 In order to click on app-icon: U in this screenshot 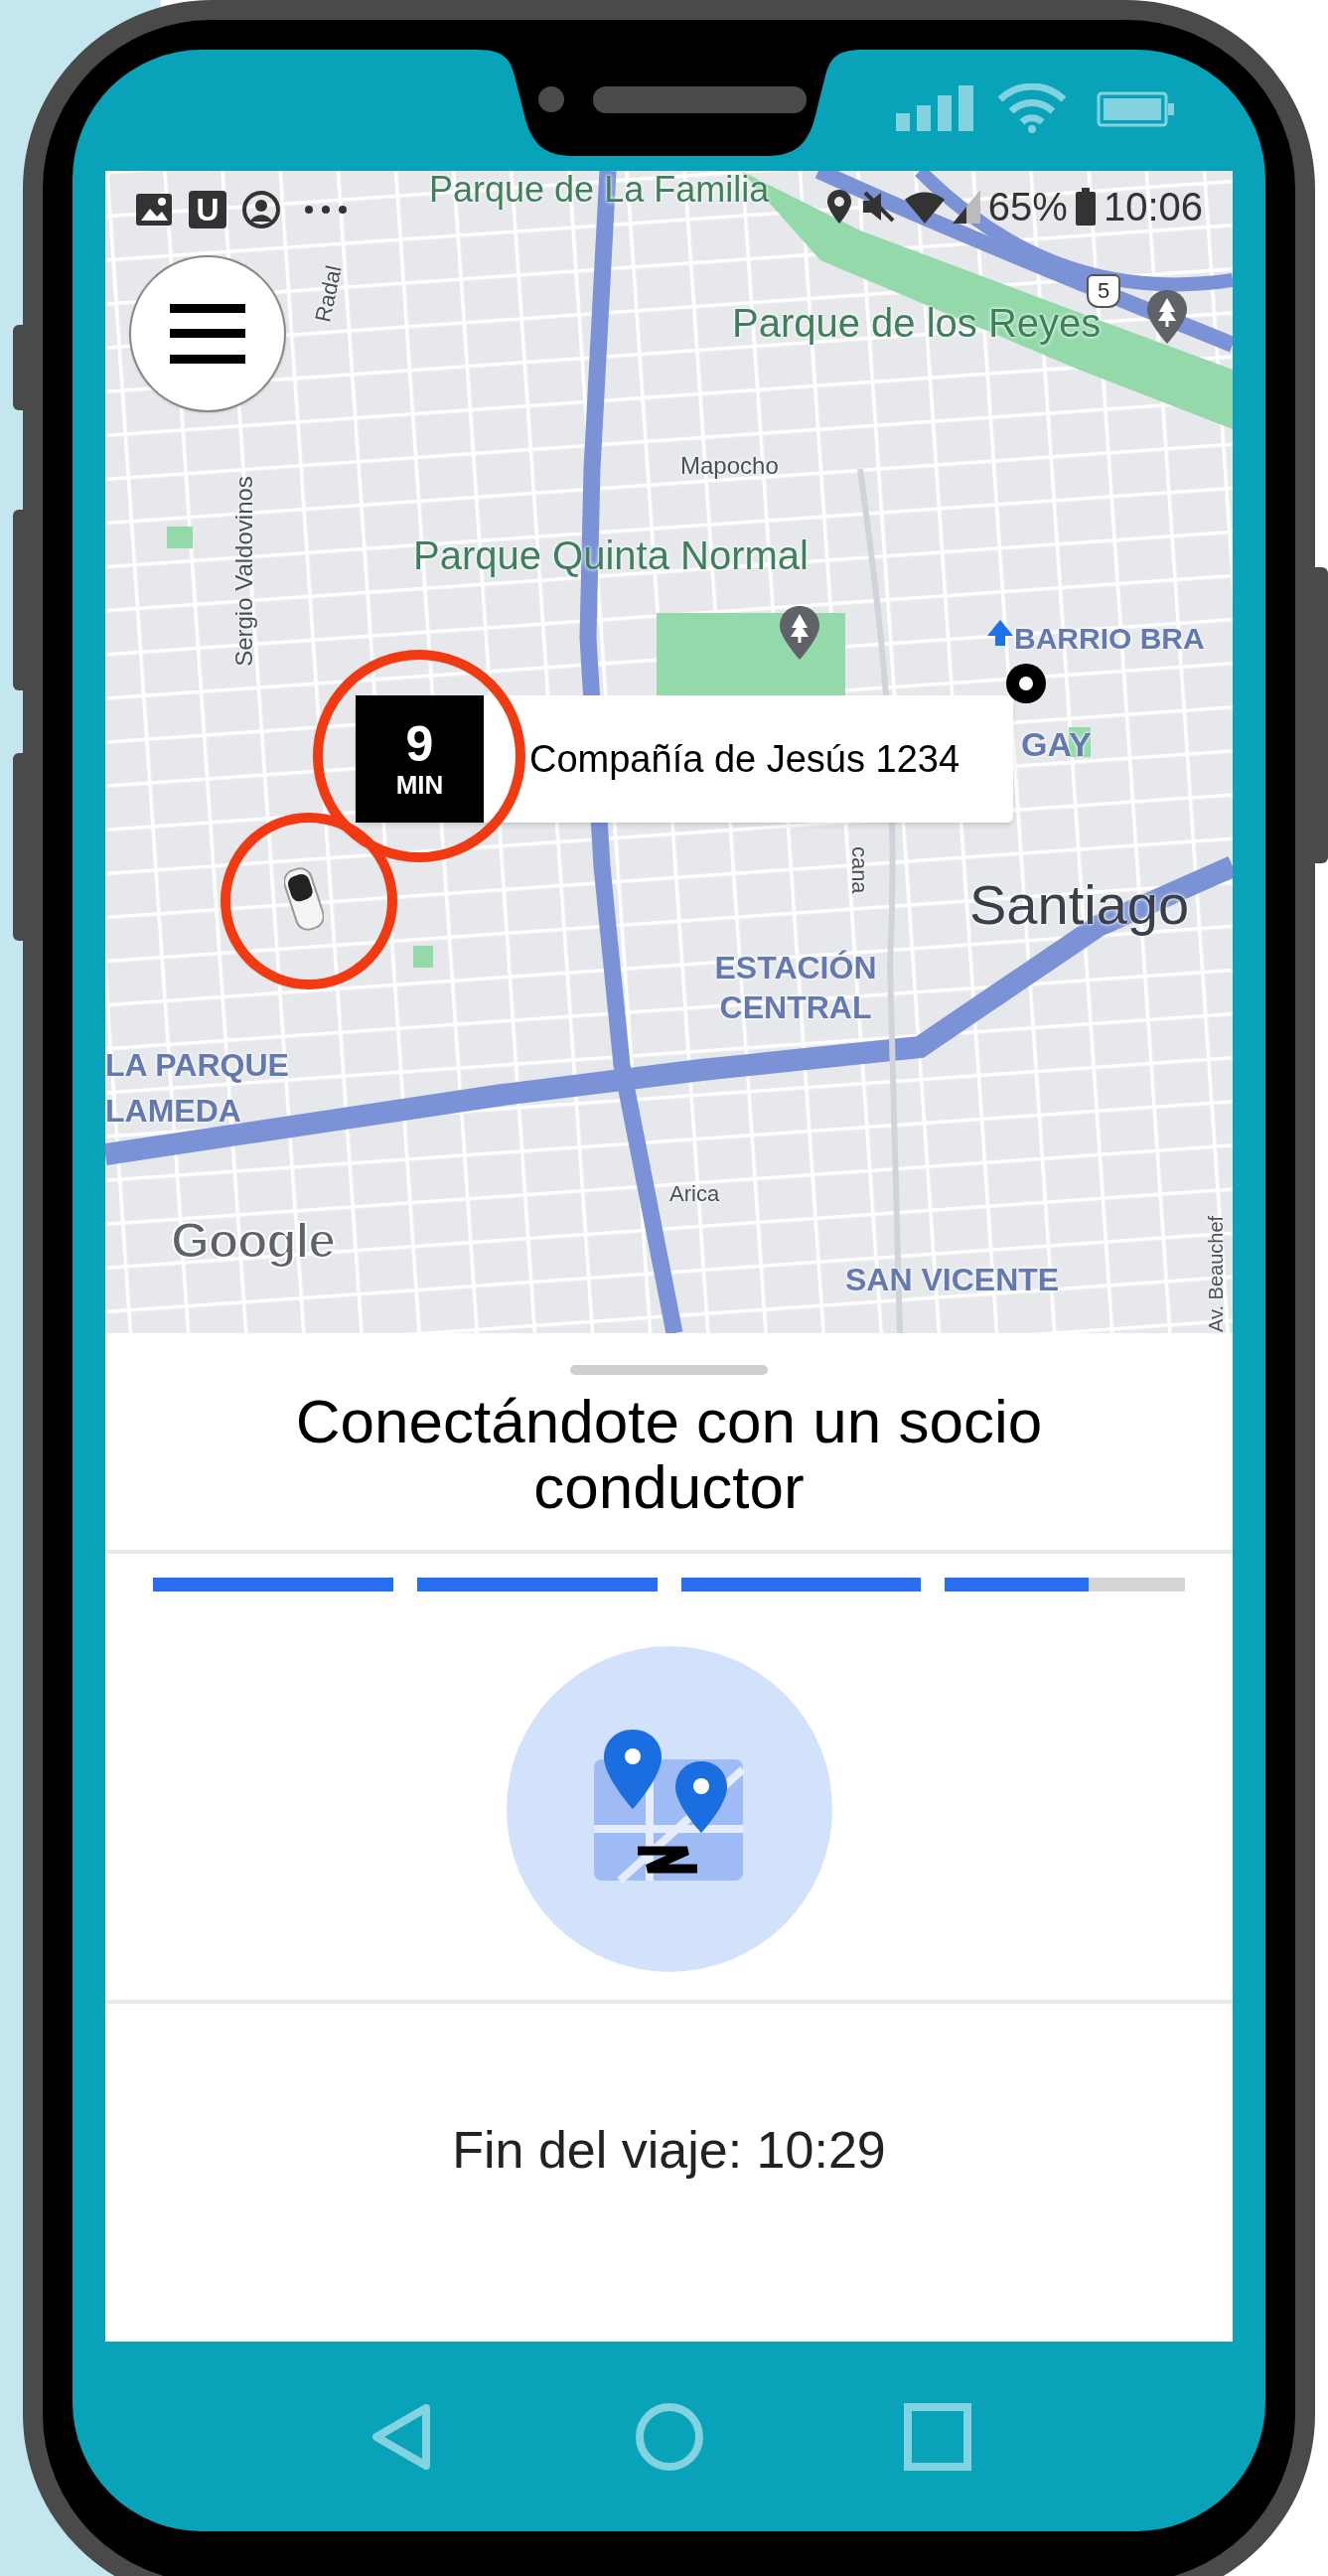, I will do `click(207, 209)`.